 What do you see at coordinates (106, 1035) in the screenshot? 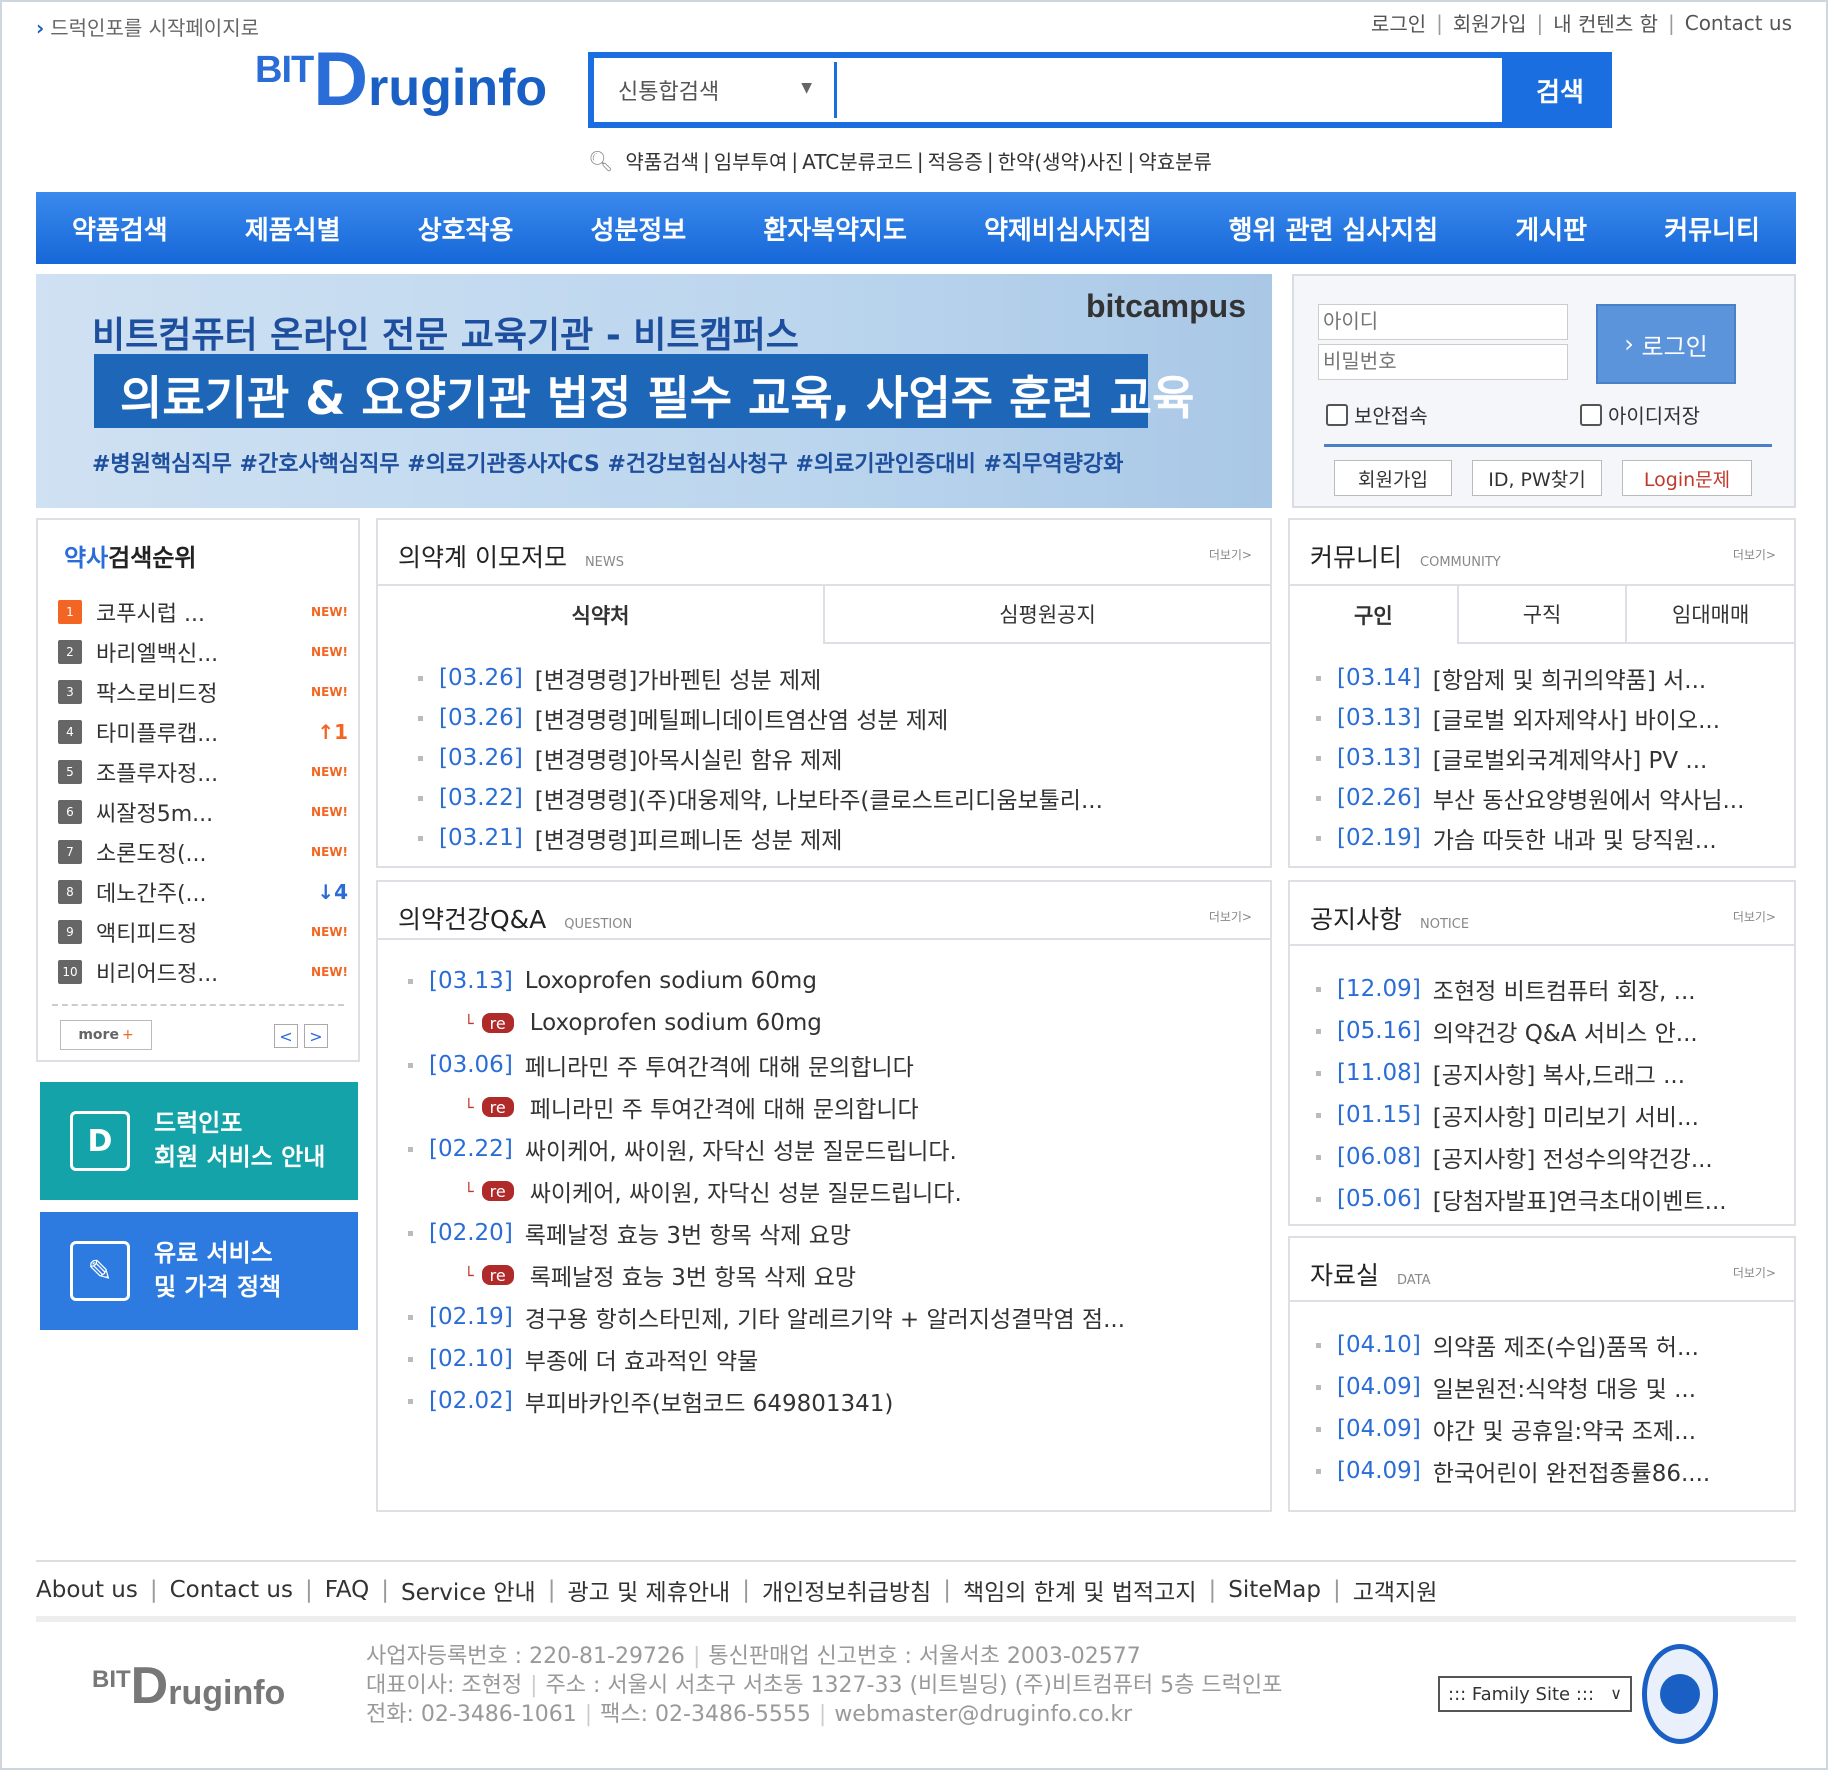
I see `ranking-more-button: more +` at bounding box center [106, 1035].